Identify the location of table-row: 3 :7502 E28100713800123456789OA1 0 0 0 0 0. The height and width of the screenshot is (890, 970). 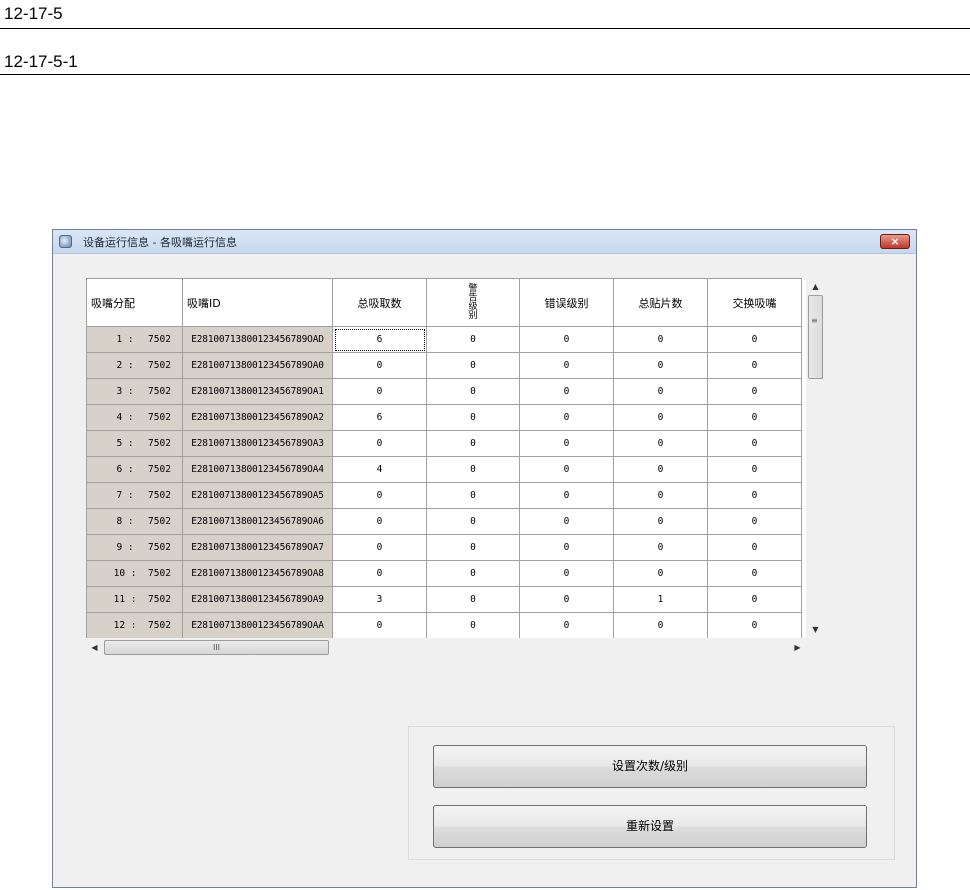
(444, 391).